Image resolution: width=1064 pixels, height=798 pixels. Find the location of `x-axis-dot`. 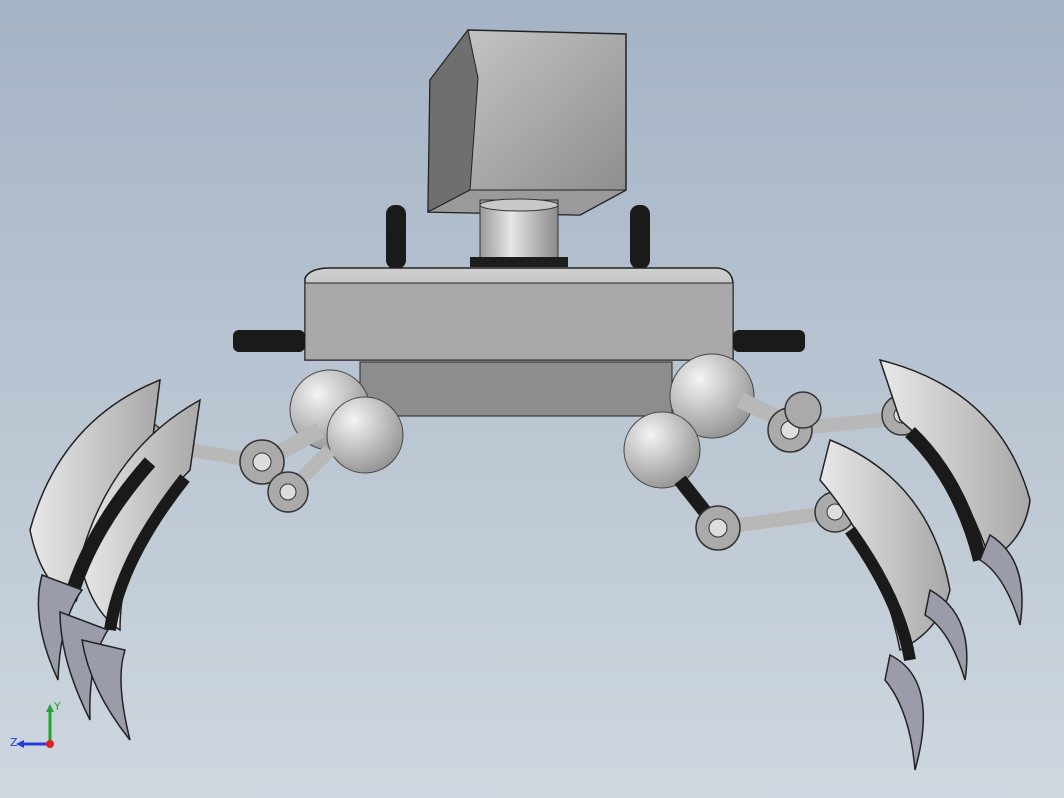

x-axis-dot is located at coordinates (50, 744).